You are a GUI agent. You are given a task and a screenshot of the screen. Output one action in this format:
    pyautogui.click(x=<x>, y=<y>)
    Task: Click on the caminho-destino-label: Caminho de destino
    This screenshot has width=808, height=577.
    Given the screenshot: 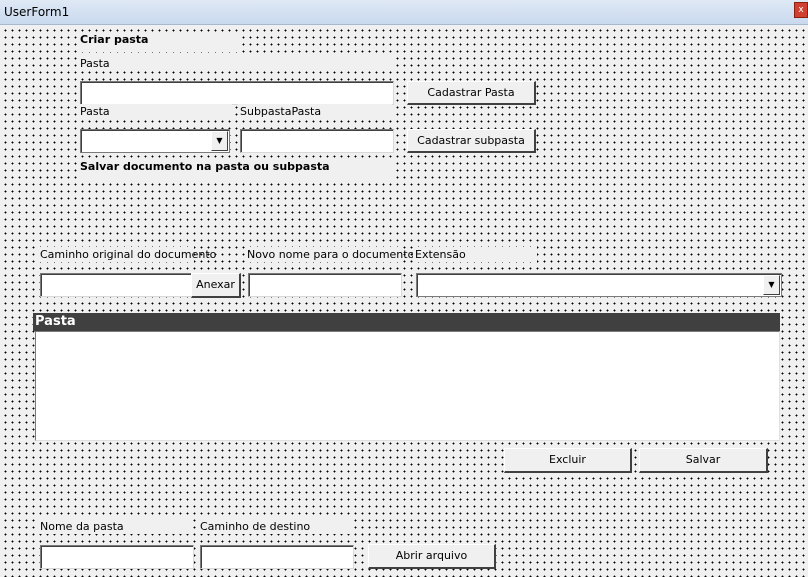 What is the action you would take?
    pyautogui.click(x=275, y=526)
    